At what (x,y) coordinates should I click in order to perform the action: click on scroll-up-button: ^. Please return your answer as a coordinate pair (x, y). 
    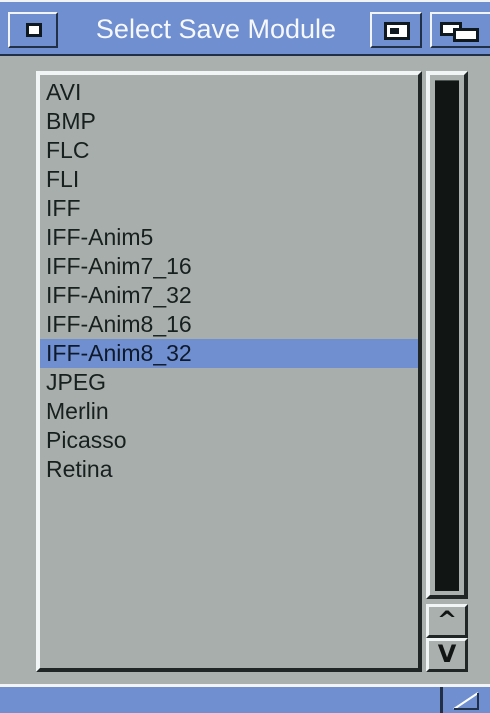
    Looking at the image, I should click on (447, 621).